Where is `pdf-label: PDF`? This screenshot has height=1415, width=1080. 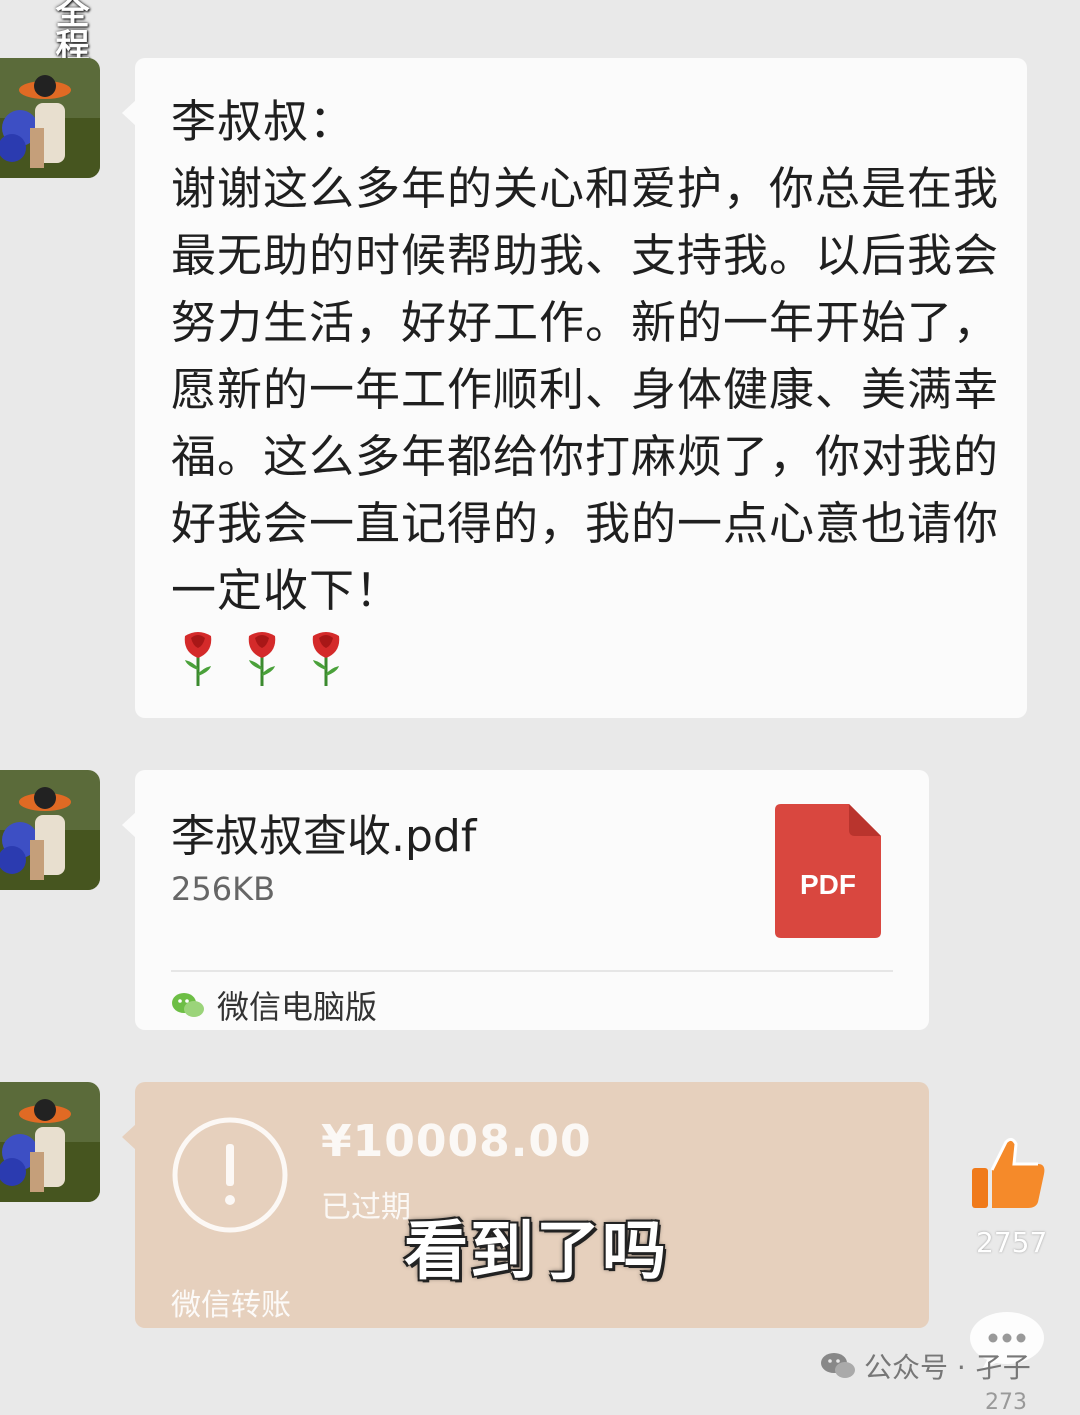 pdf-label: PDF is located at coordinates (828, 884).